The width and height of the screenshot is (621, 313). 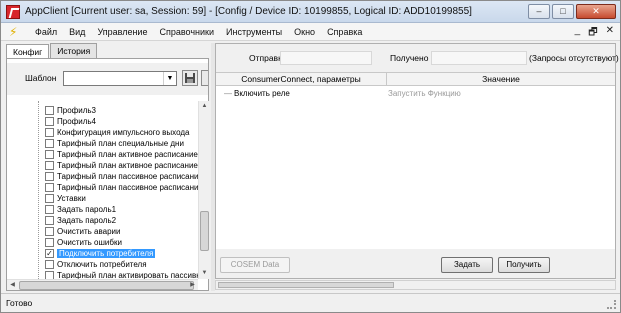 What do you see at coordinates (46, 32) in the screenshot?
I see `menu-file: Файл` at bounding box center [46, 32].